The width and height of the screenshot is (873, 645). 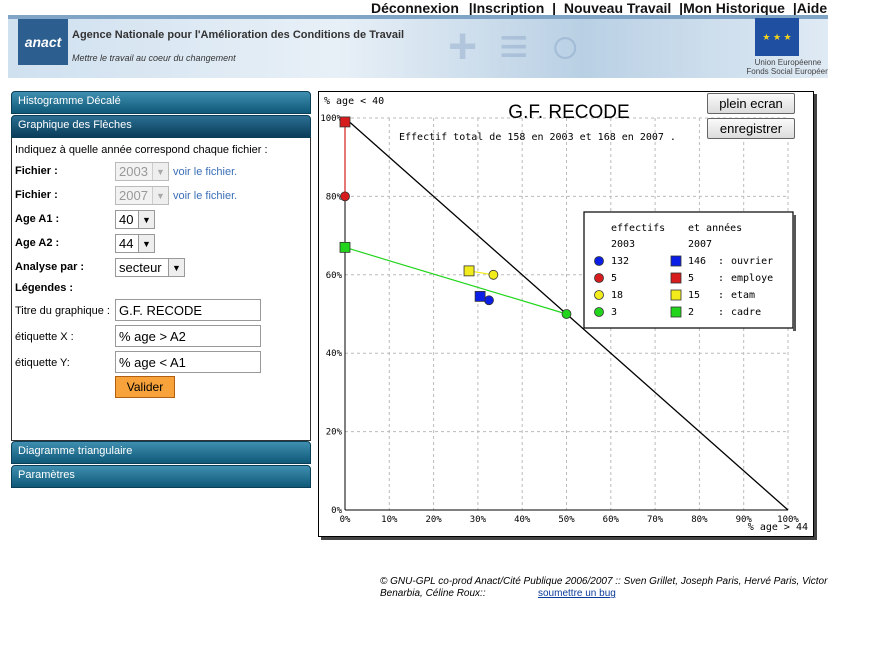 What do you see at coordinates (599, 261) in the screenshot?
I see `legend-circle-ouvrier` at bounding box center [599, 261].